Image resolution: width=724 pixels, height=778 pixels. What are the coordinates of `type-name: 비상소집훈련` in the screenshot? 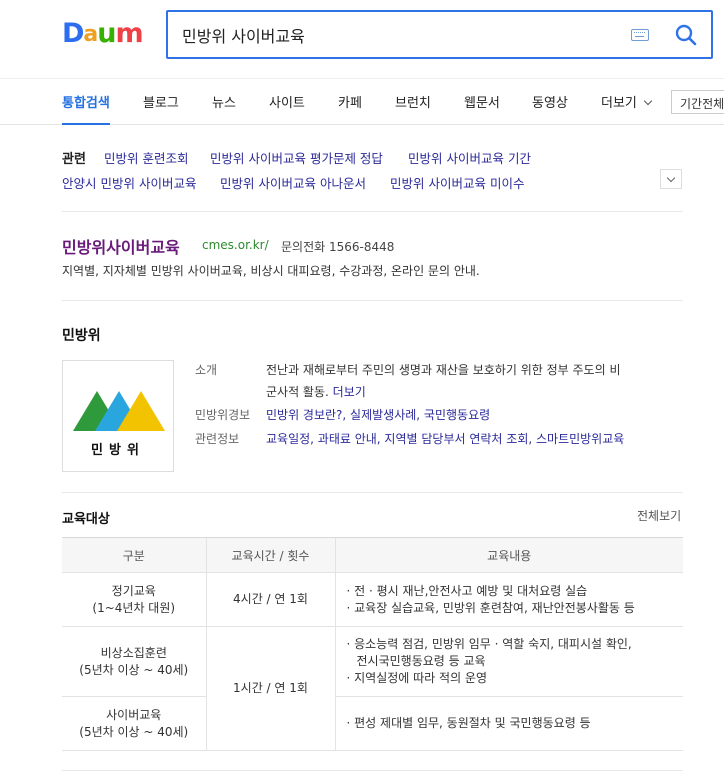 It's located at (133, 652).